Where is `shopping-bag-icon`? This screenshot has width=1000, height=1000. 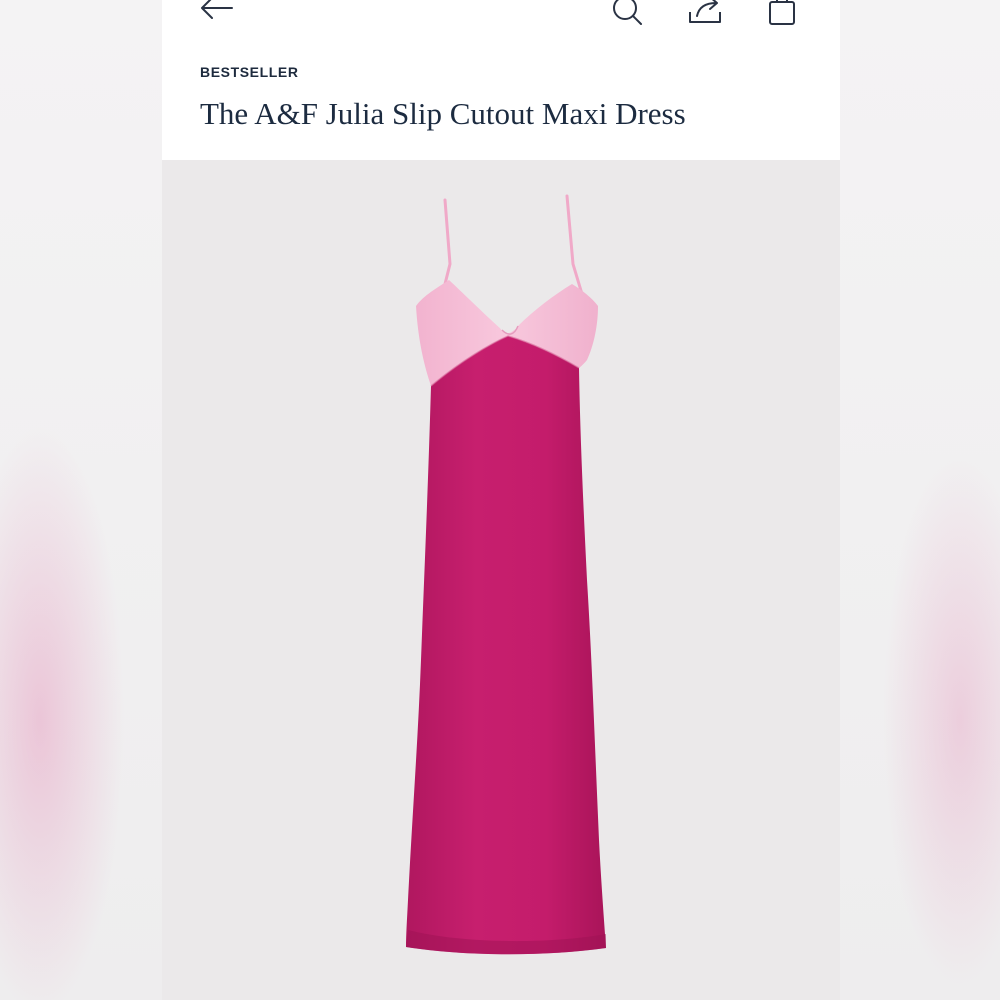 shopping-bag-icon is located at coordinates (782, 15).